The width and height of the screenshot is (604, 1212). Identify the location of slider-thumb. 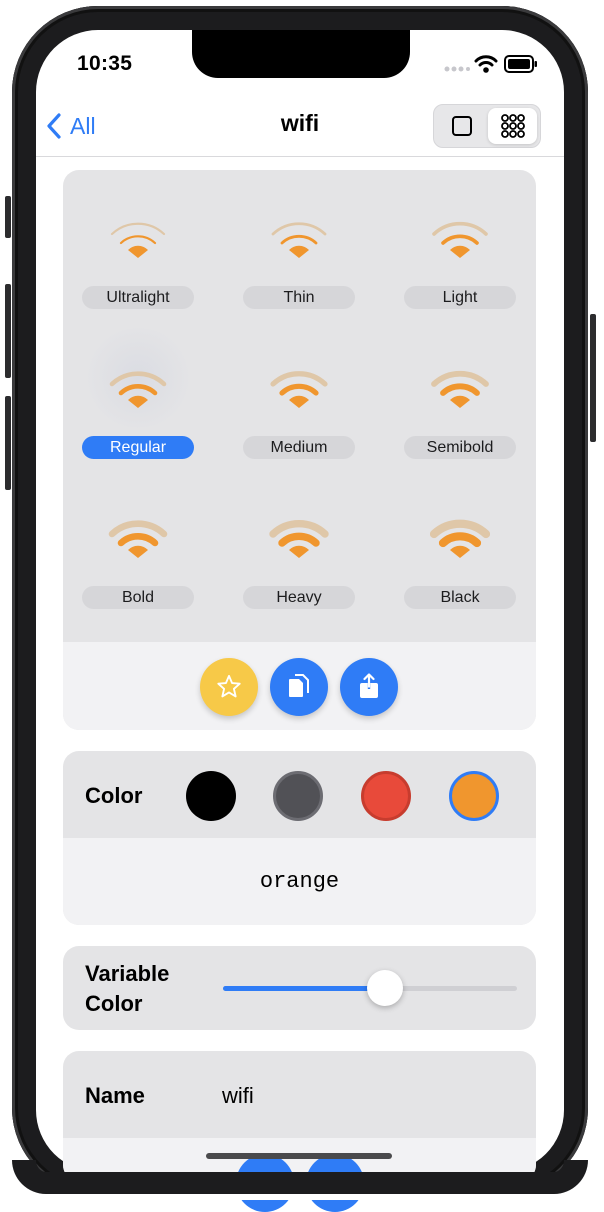
(384, 988).